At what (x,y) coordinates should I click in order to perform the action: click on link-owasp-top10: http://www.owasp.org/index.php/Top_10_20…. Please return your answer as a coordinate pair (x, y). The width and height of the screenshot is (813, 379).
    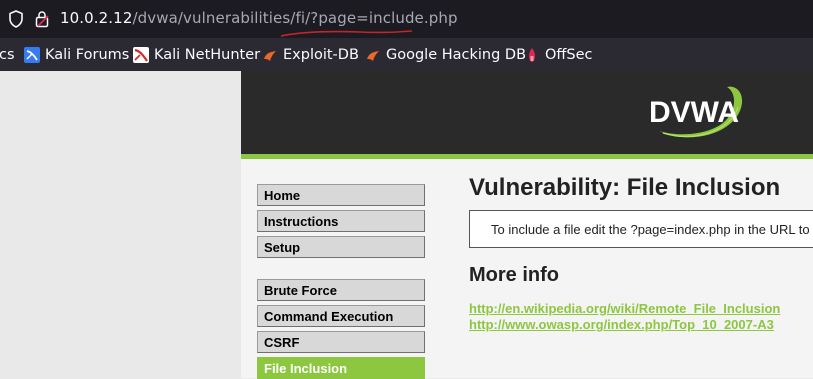
    Looking at the image, I should click on (621, 324).